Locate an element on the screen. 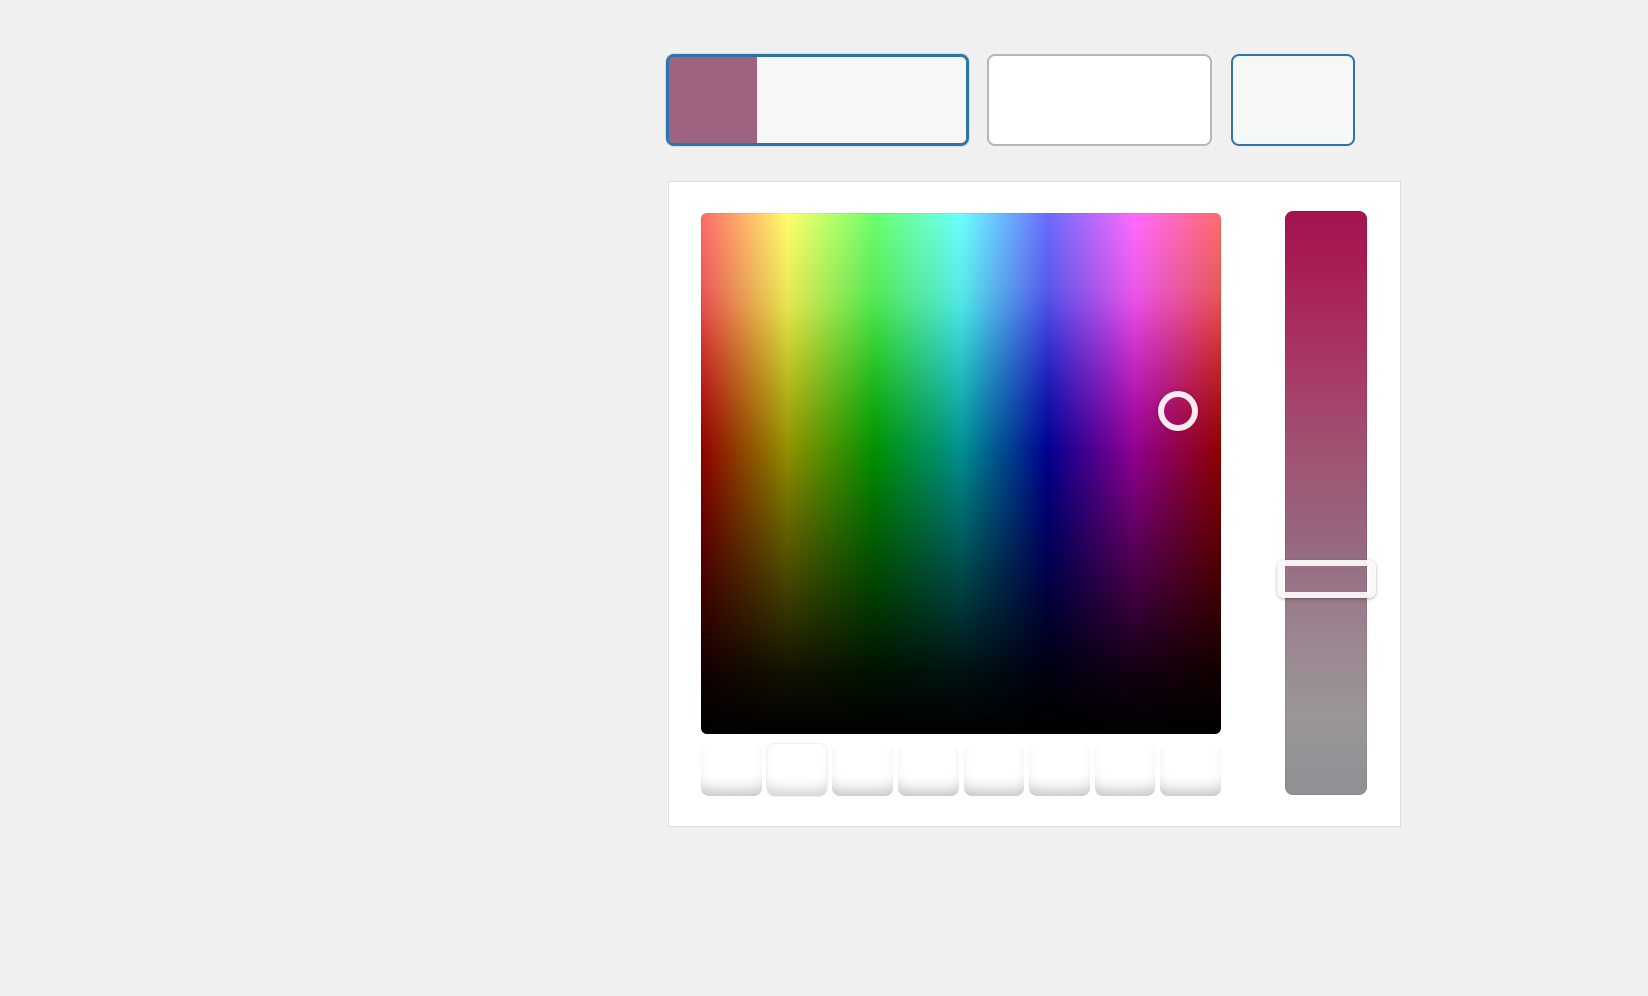 This screenshot has width=1648, height=996. swatch-orange is located at coordinates (928, 770).